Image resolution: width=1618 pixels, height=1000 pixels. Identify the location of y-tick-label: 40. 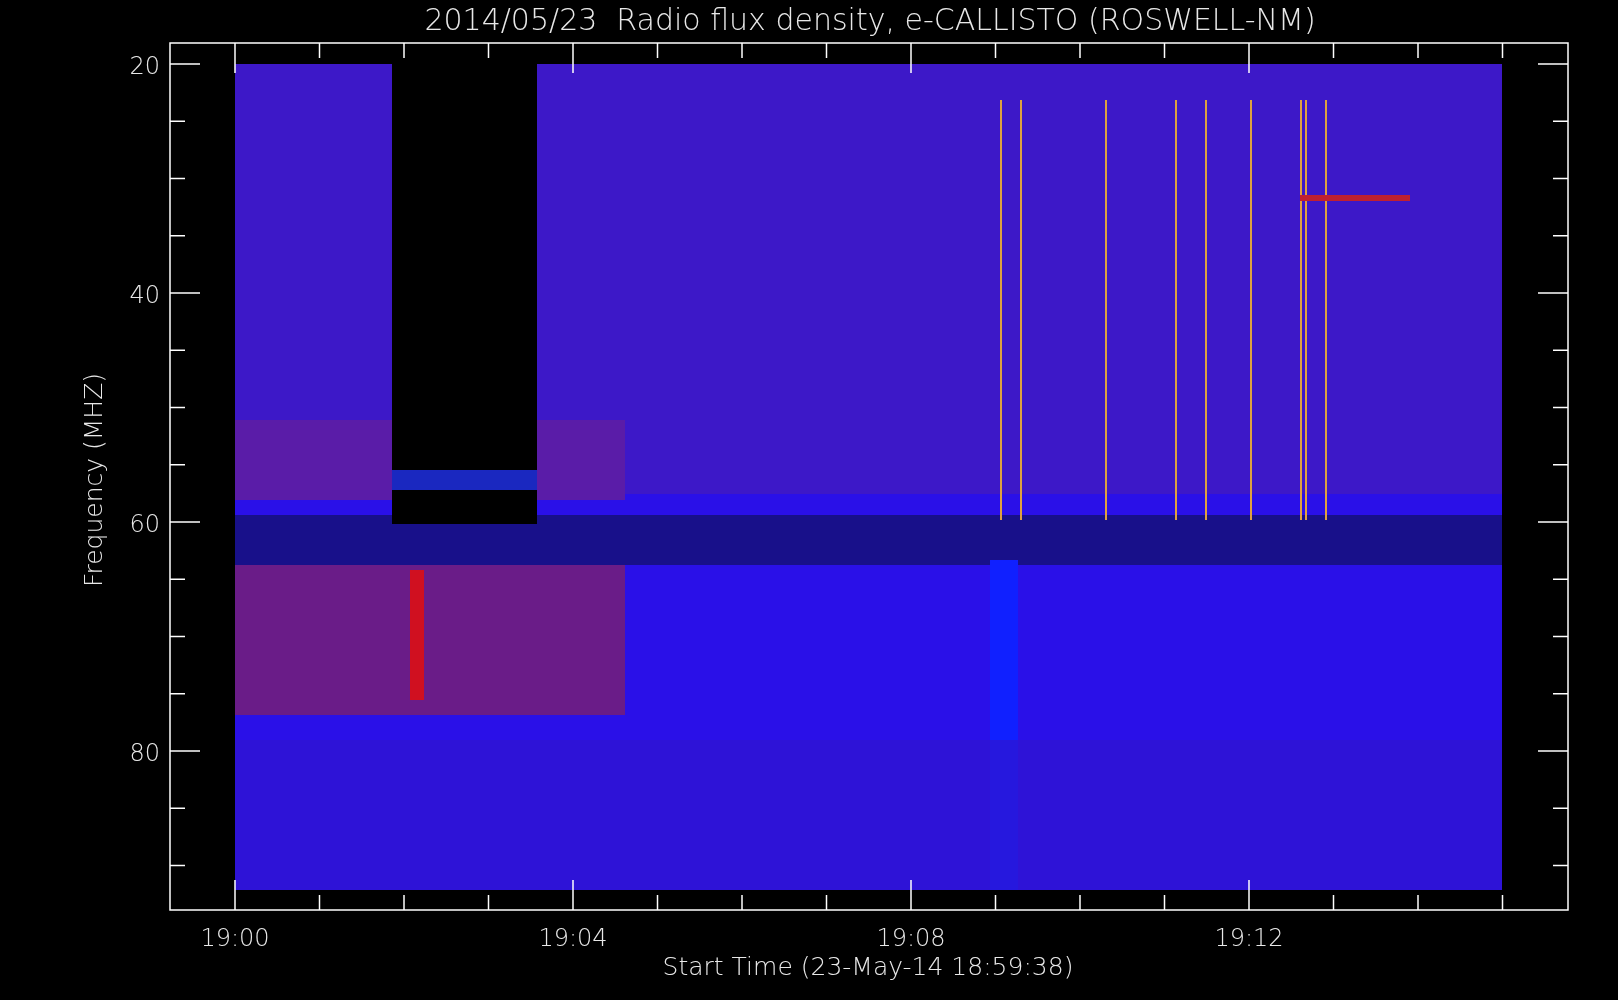
(144, 295).